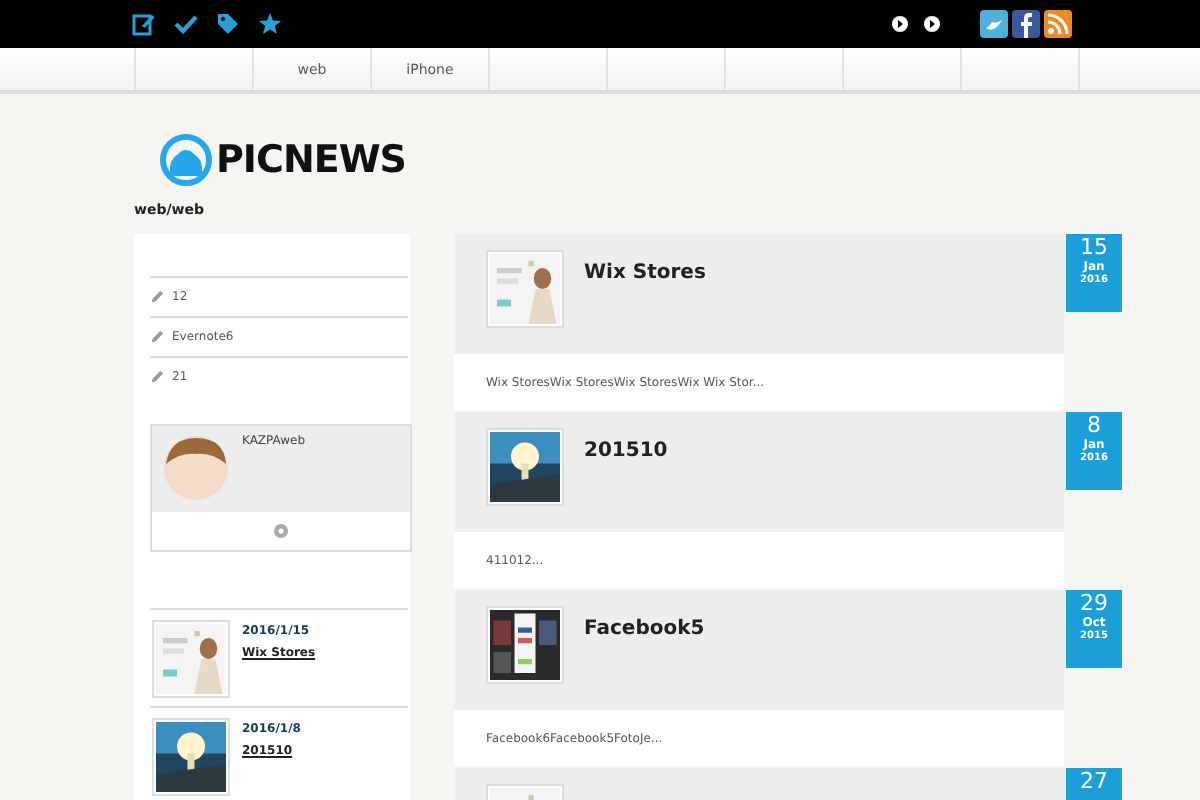 Image resolution: width=1200 pixels, height=800 pixels. Describe the element at coordinates (311, 160) in the screenshot. I see `logo-text: PICNEWS` at that location.